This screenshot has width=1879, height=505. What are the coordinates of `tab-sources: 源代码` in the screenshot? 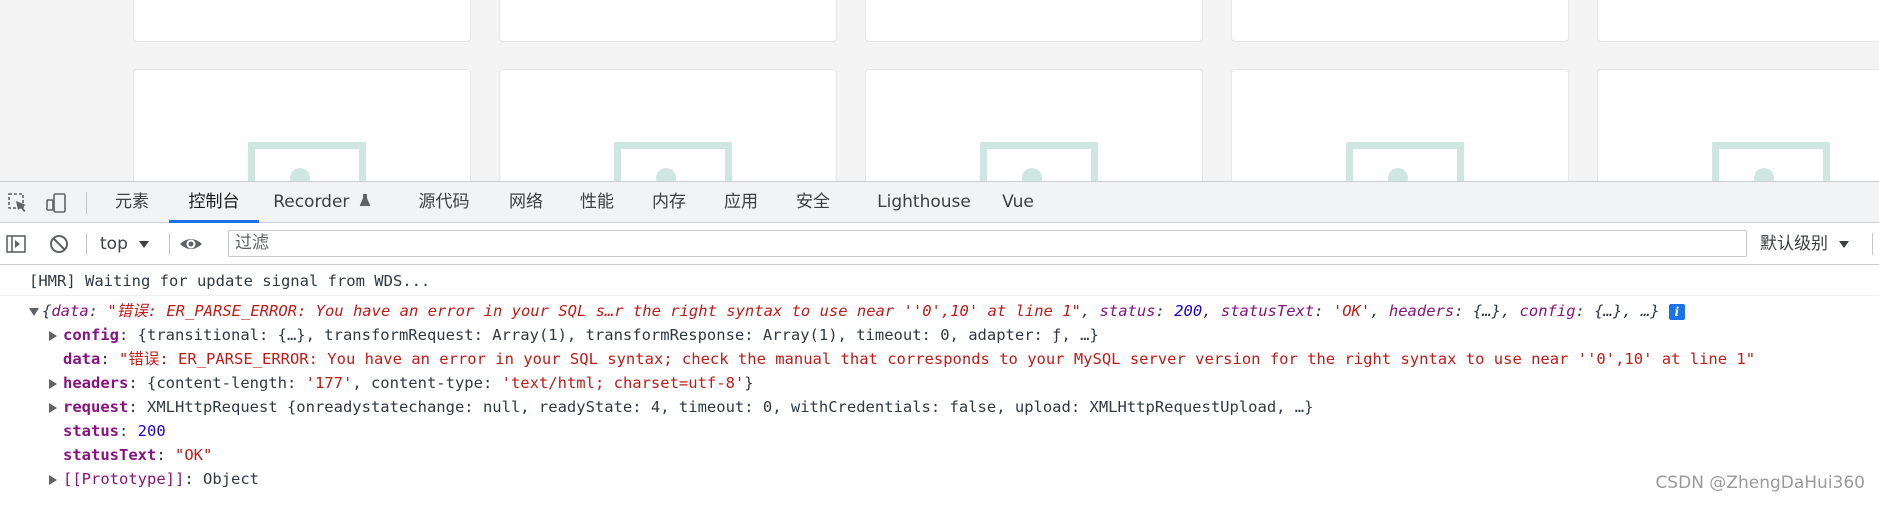 It's located at (444, 202).